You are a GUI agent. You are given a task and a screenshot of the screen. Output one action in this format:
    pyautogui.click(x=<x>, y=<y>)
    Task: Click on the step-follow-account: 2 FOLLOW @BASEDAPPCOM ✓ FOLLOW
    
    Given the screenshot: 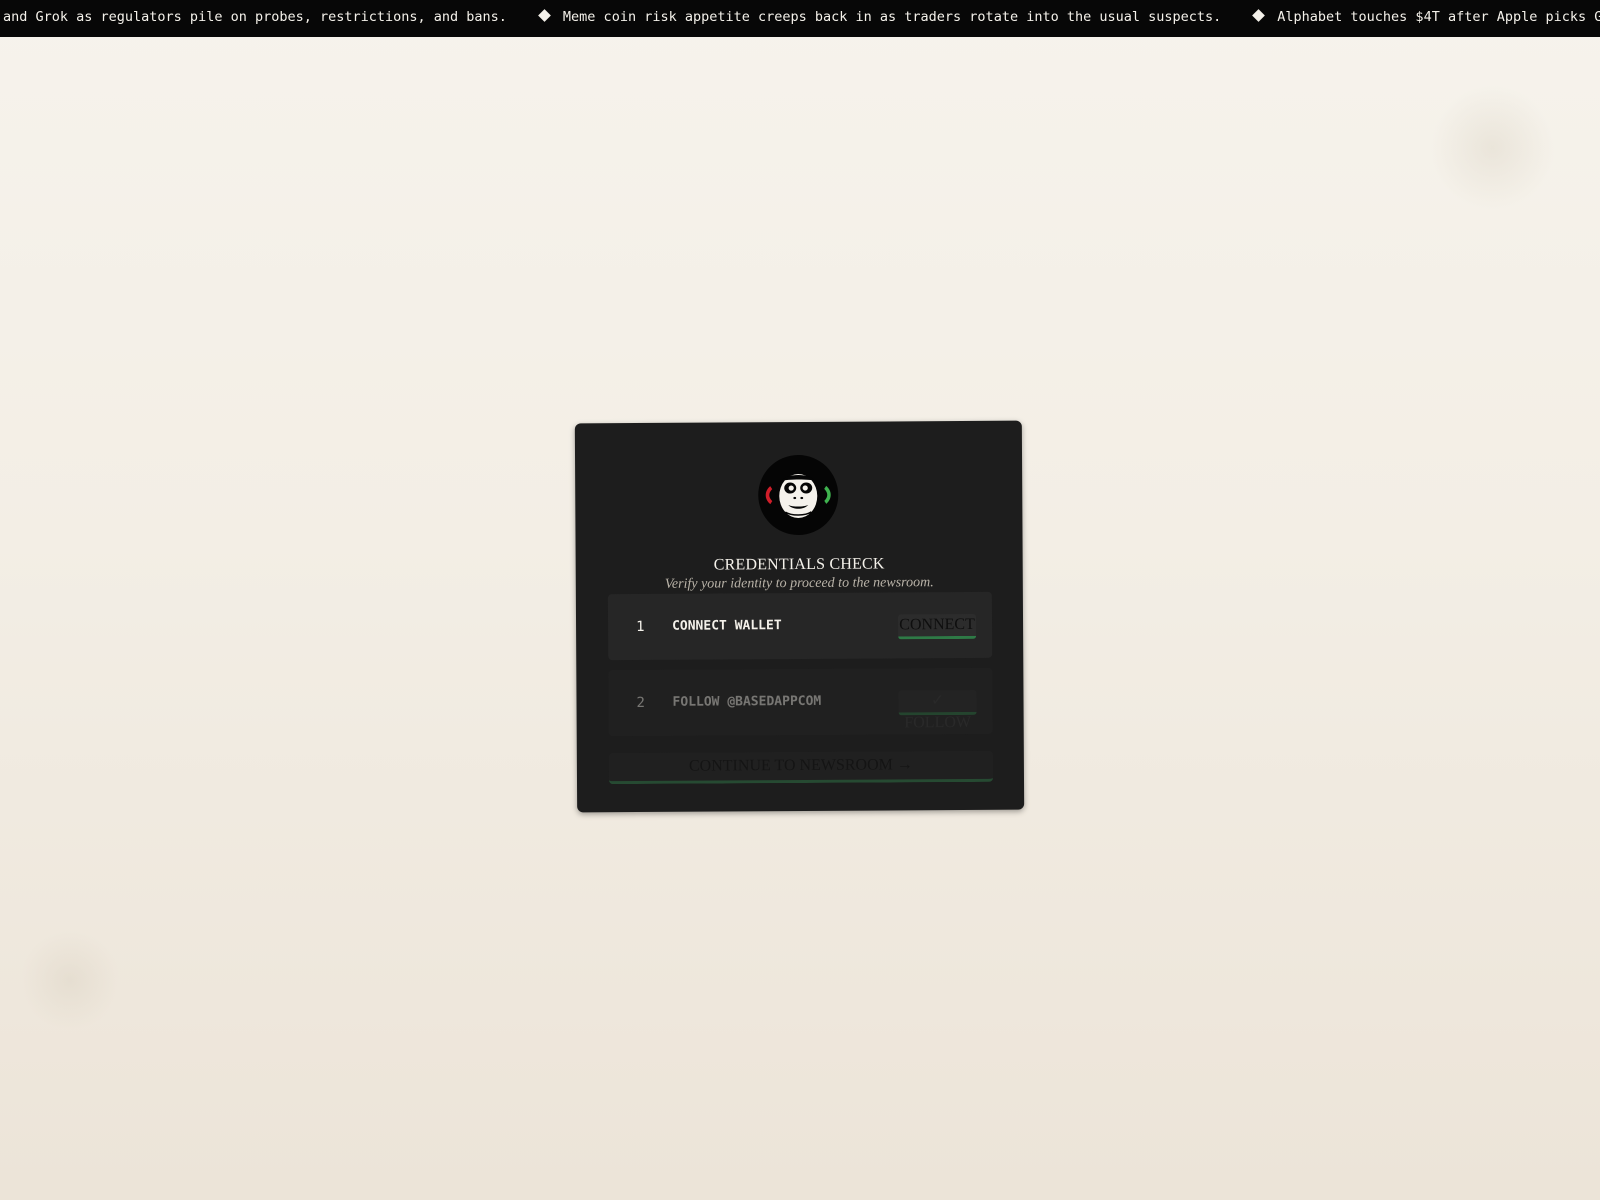 What is the action you would take?
    pyautogui.click(x=800, y=702)
    